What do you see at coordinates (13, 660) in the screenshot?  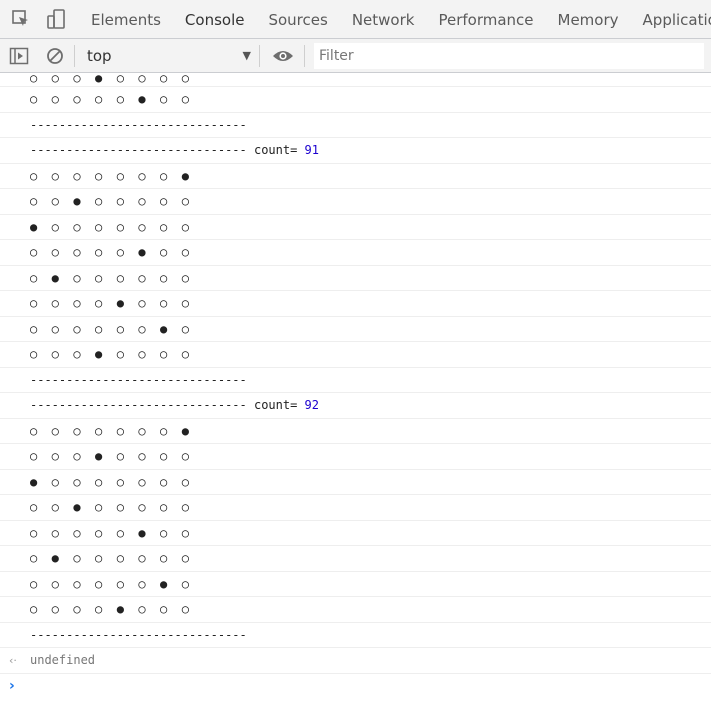 I see `result-arrow-icon: ‹·` at bounding box center [13, 660].